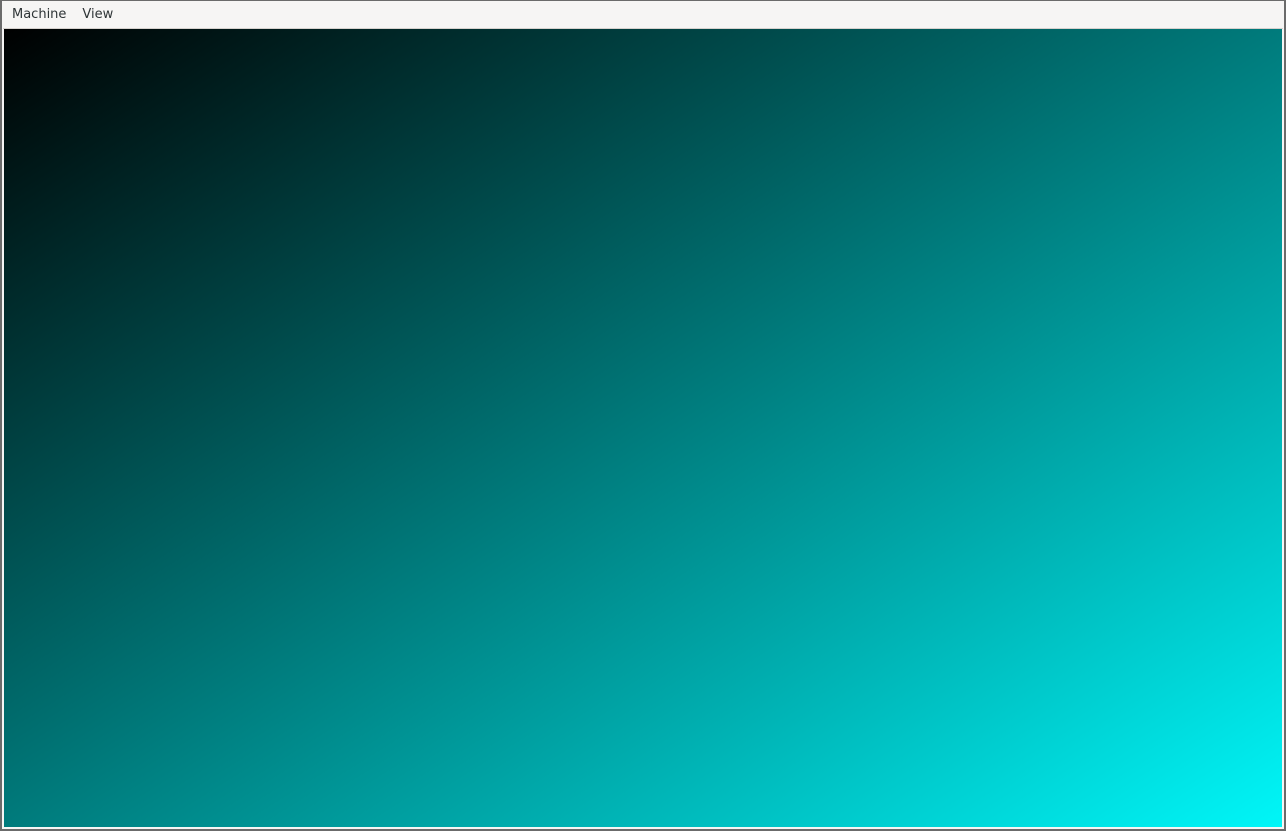 Image resolution: width=1286 pixels, height=831 pixels. Describe the element at coordinates (643, 15) in the screenshot. I see `menu-bar: Machine View` at that location.